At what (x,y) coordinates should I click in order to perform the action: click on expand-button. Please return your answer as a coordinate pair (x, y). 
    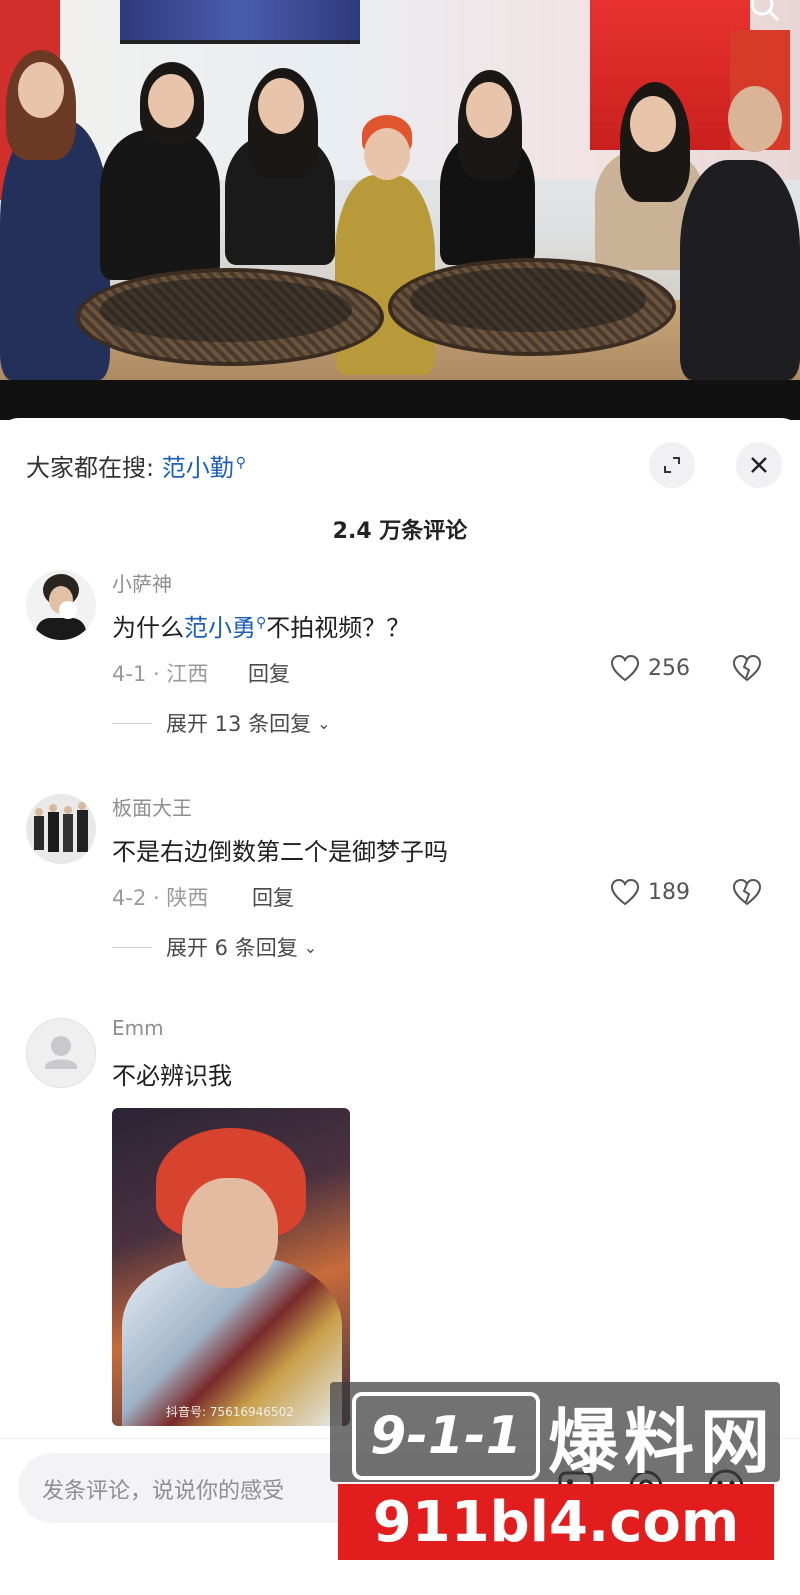
    Looking at the image, I should click on (672, 465).